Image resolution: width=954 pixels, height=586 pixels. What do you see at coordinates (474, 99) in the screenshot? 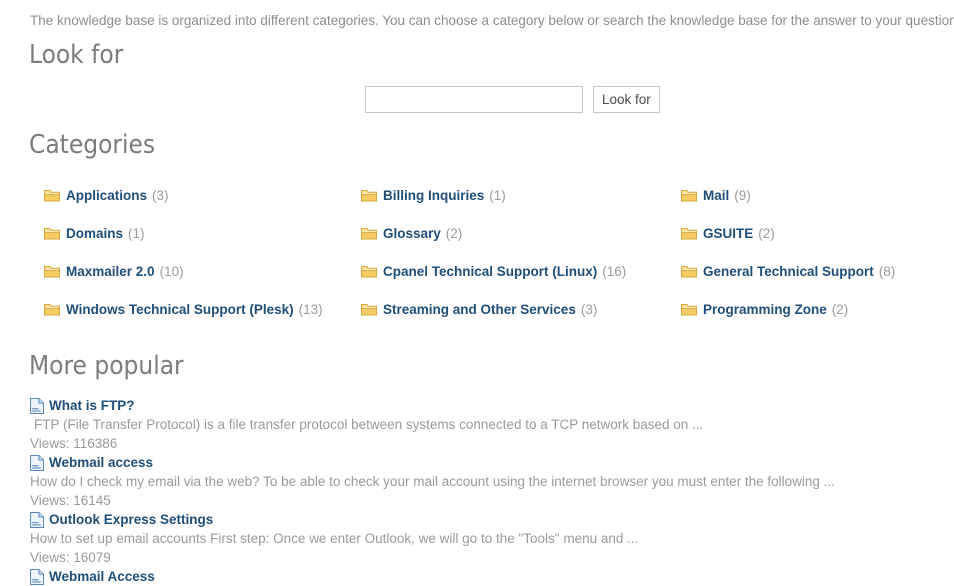
I see `search-input` at bounding box center [474, 99].